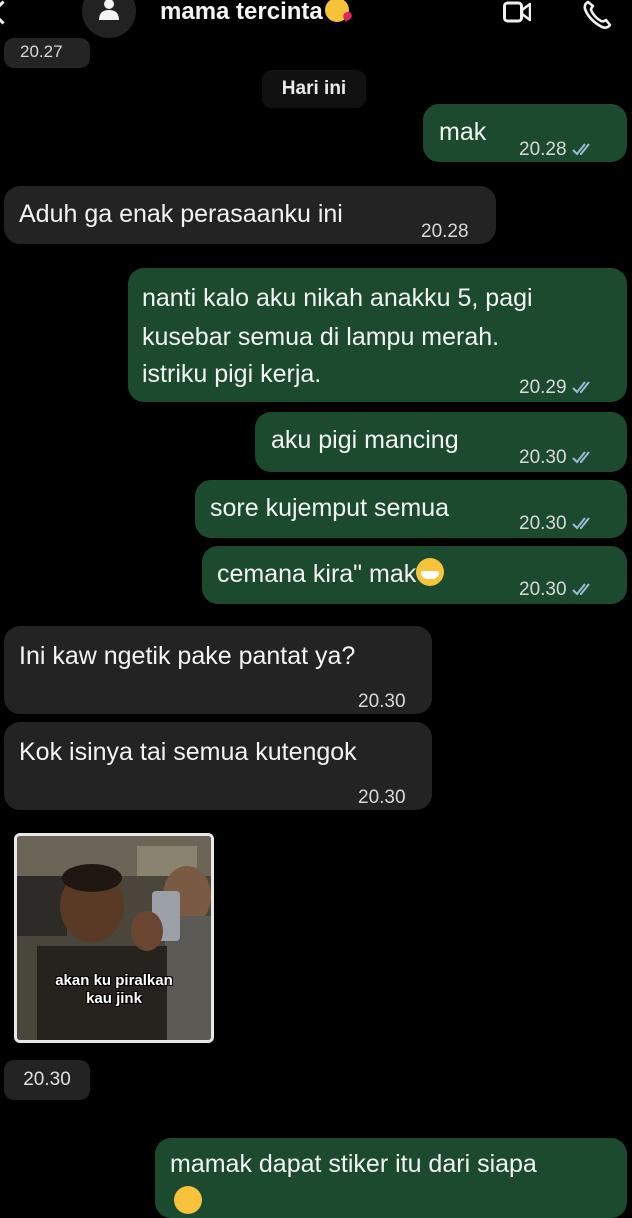 The height and width of the screenshot is (1218, 632). What do you see at coordinates (517, 12) in the screenshot?
I see `video-camera-icon` at bounding box center [517, 12].